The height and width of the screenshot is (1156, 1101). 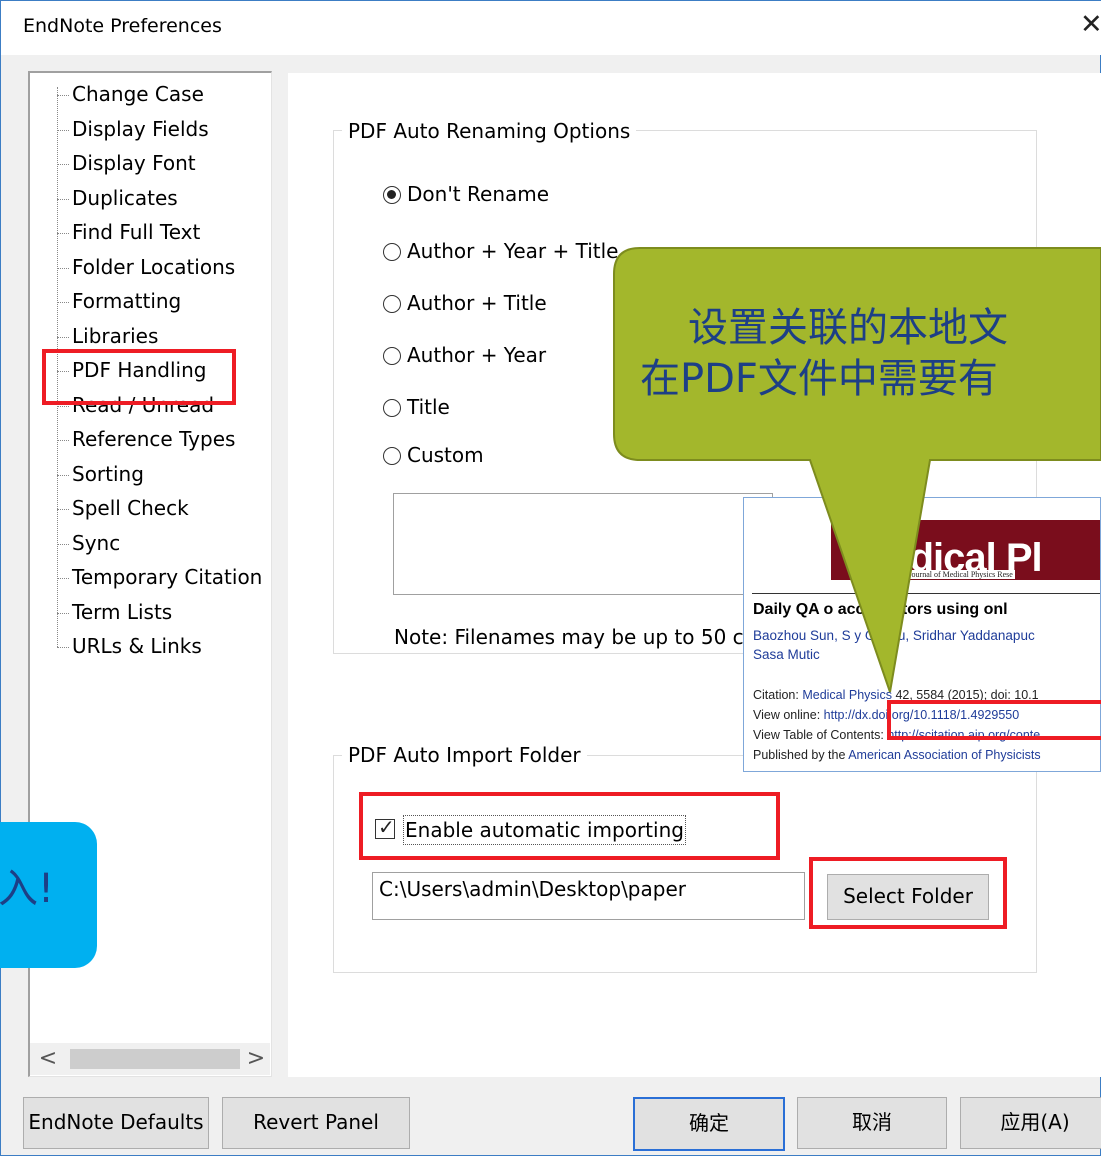 I want to click on radio-label: Author + Year + Title, so click(x=513, y=251).